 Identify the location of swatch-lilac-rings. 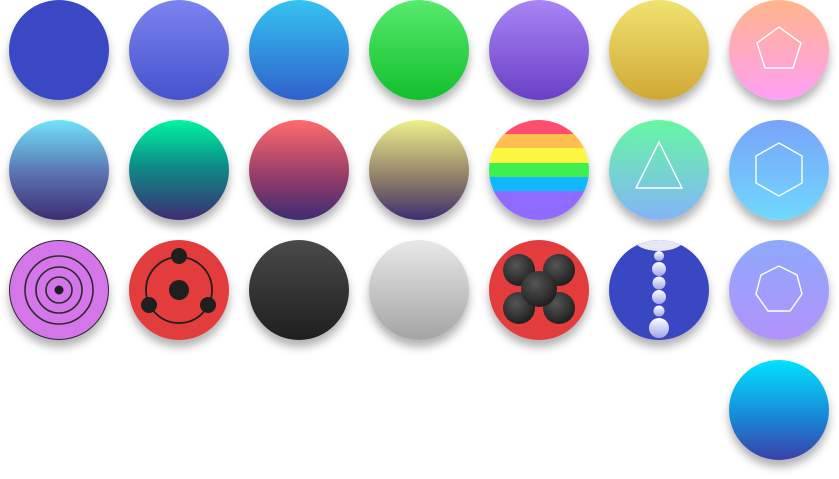
(59, 290).